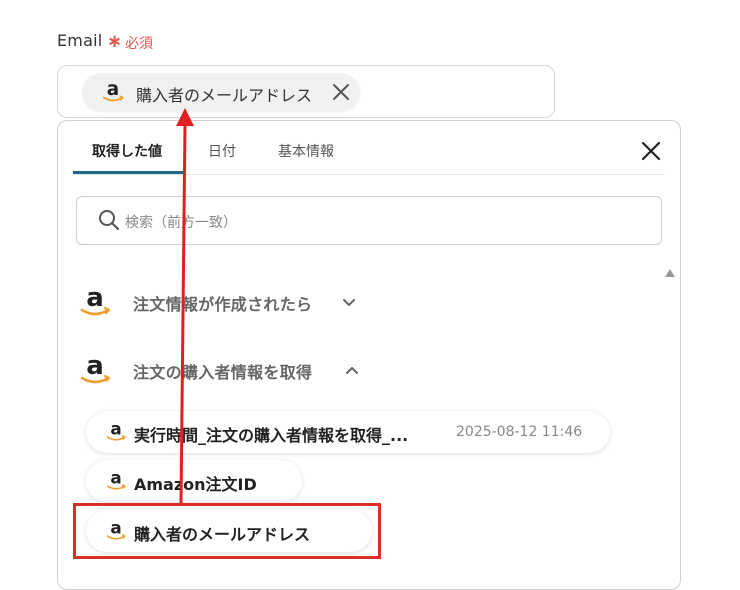  Describe the element at coordinates (222, 303) in the screenshot. I see `group-title-order-created: 注文情報が作成されたら` at that location.